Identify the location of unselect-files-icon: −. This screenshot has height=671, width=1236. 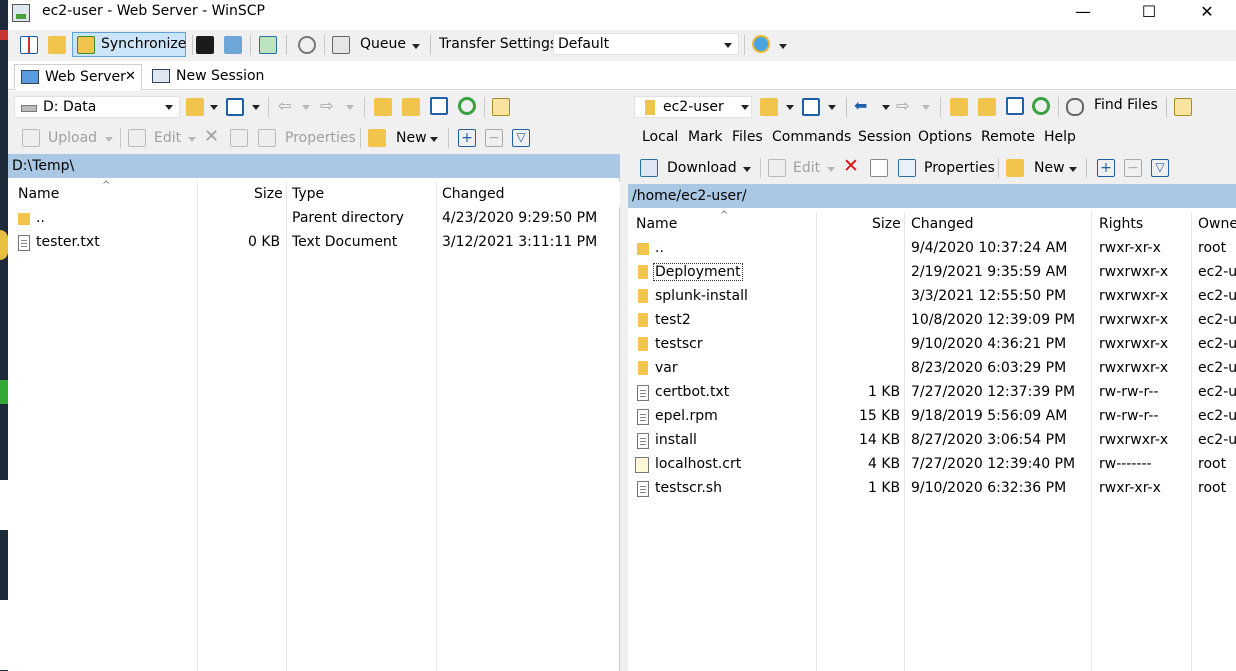
(1133, 168).